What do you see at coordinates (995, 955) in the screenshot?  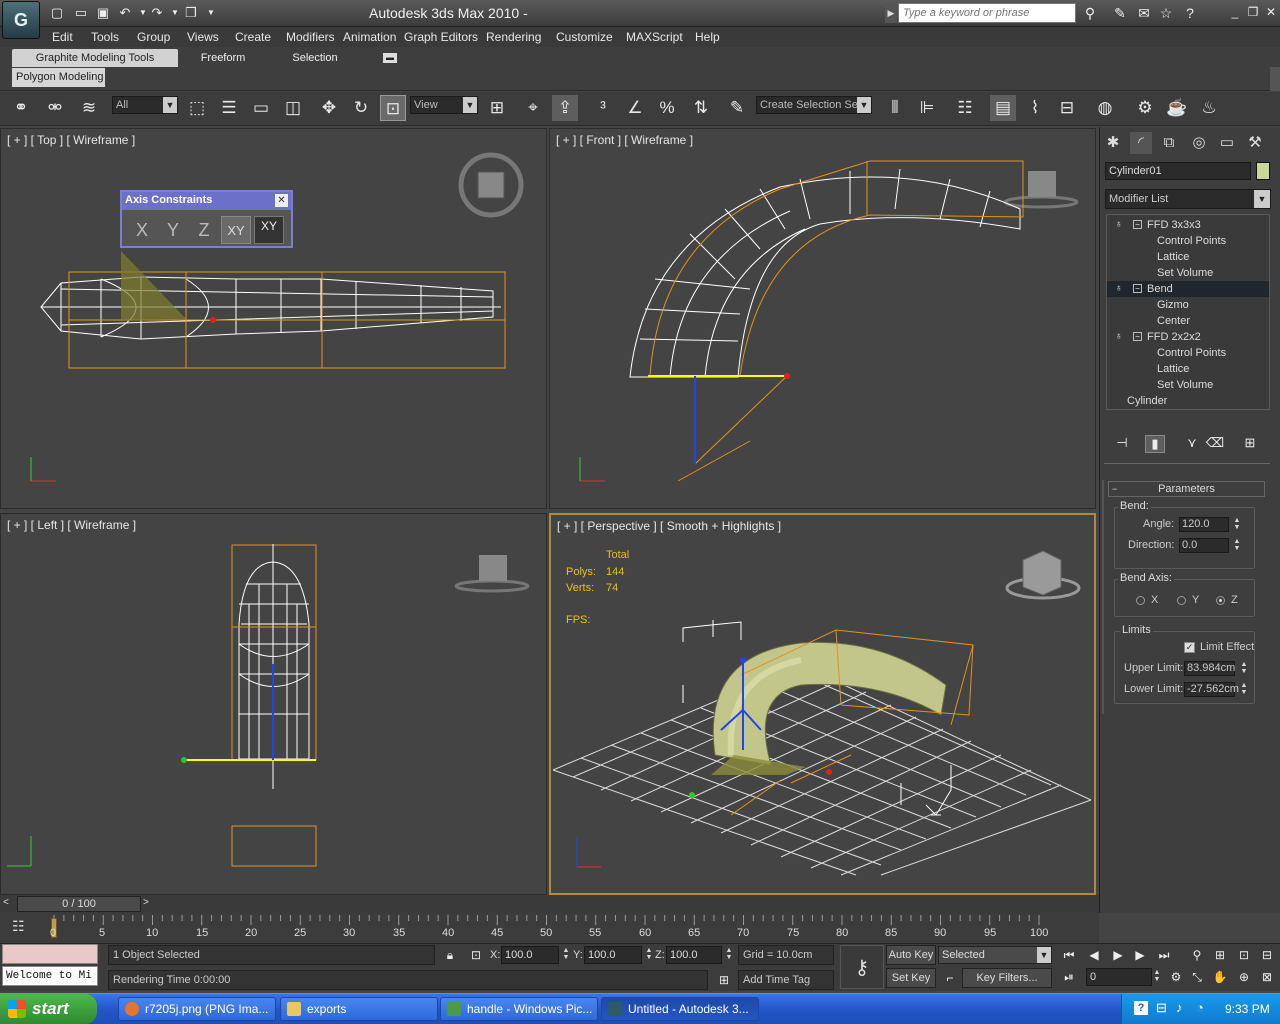 I see `key-mode-dropdown: Selected ▼` at bounding box center [995, 955].